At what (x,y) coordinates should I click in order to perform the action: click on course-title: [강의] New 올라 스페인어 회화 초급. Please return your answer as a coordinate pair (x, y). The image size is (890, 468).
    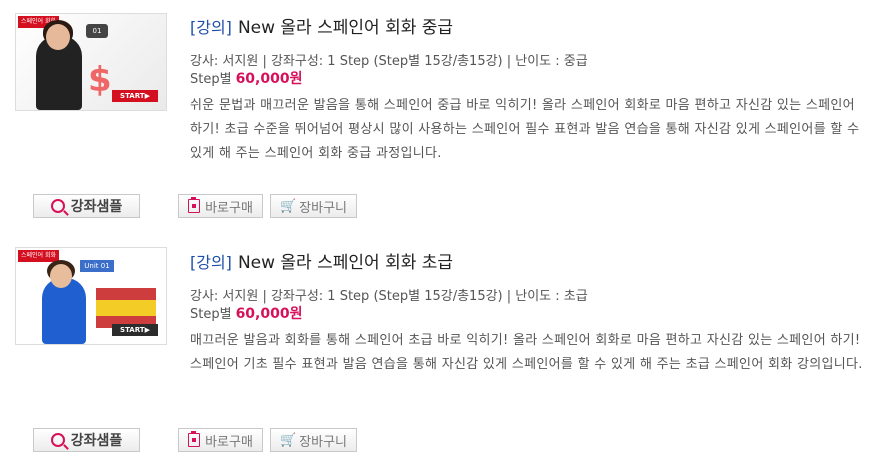
    Looking at the image, I should click on (321, 260).